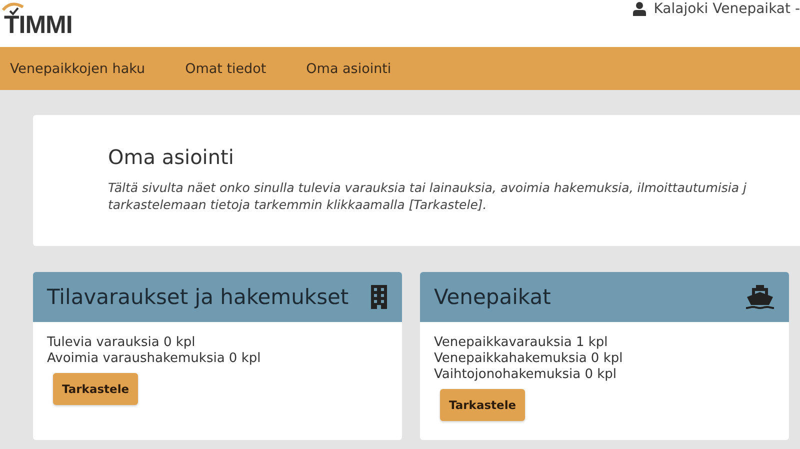 The image size is (800, 449). I want to click on count-text: Venepaikkahakemuksia 0 kpl, so click(529, 359).